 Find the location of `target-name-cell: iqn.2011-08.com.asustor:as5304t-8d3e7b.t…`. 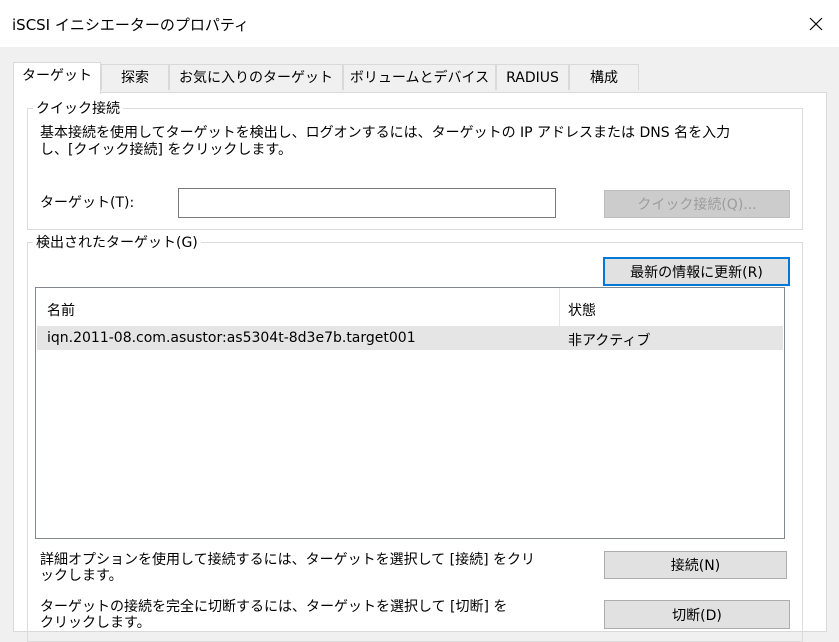

target-name-cell: iqn.2011-08.com.asustor:as5304t-8d3e7b.t… is located at coordinates (231, 338).